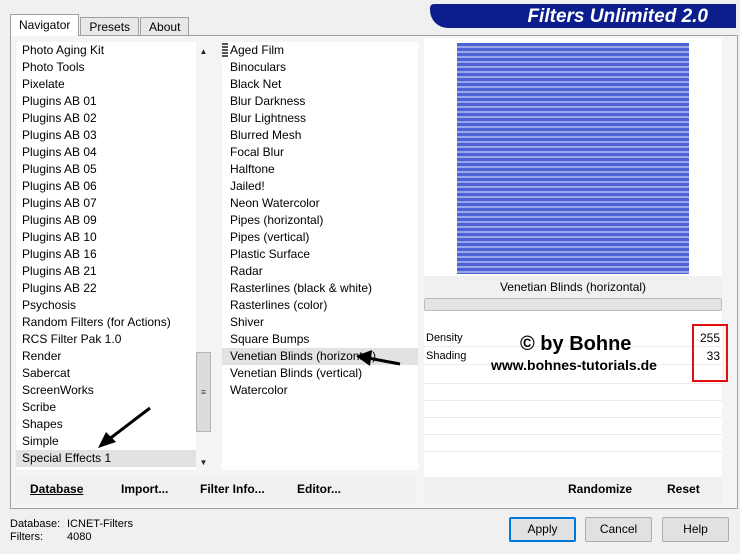 The image size is (740, 554). Describe the element at coordinates (542, 529) in the screenshot. I see `apply-button: Apply` at that location.